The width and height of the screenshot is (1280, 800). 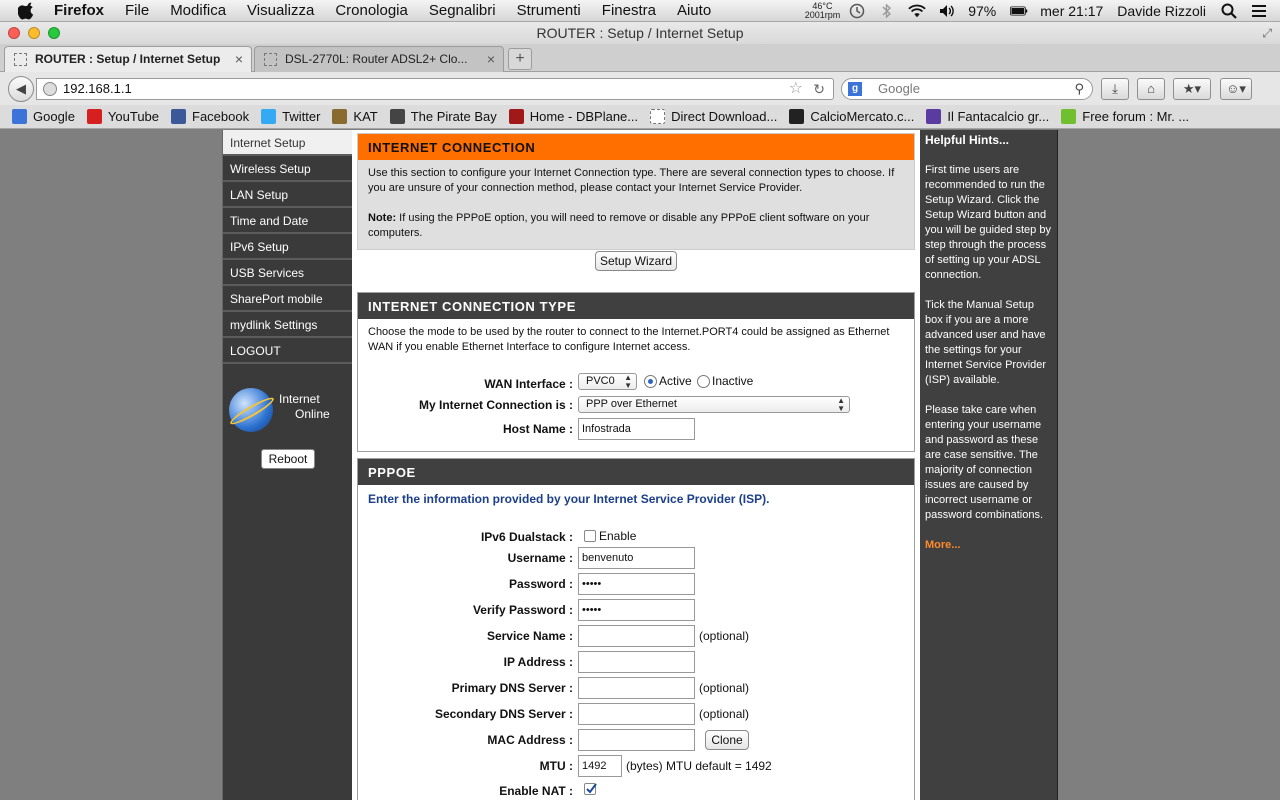 What do you see at coordinates (650, 381) in the screenshot?
I see `active-radio` at bounding box center [650, 381].